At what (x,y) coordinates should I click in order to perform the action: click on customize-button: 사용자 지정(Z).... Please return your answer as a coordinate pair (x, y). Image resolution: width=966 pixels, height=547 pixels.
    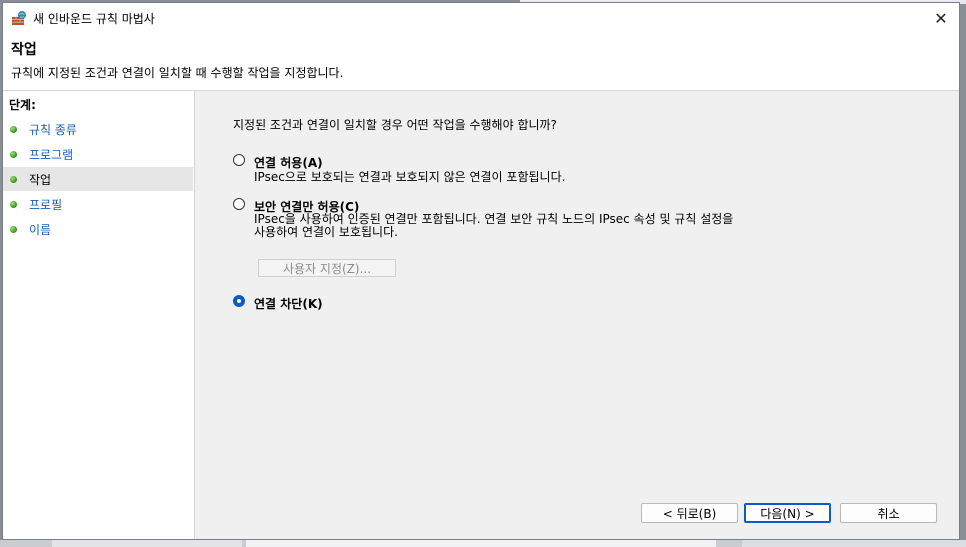
    Looking at the image, I should click on (327, 268).